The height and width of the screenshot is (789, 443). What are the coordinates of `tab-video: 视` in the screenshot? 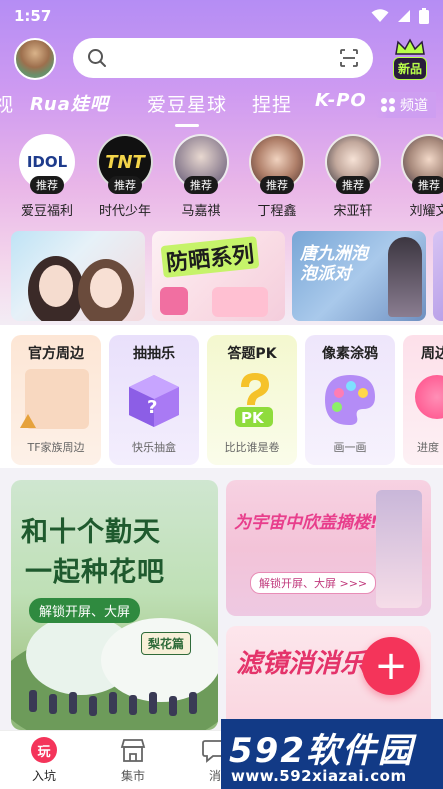 It's located at (7, 103).